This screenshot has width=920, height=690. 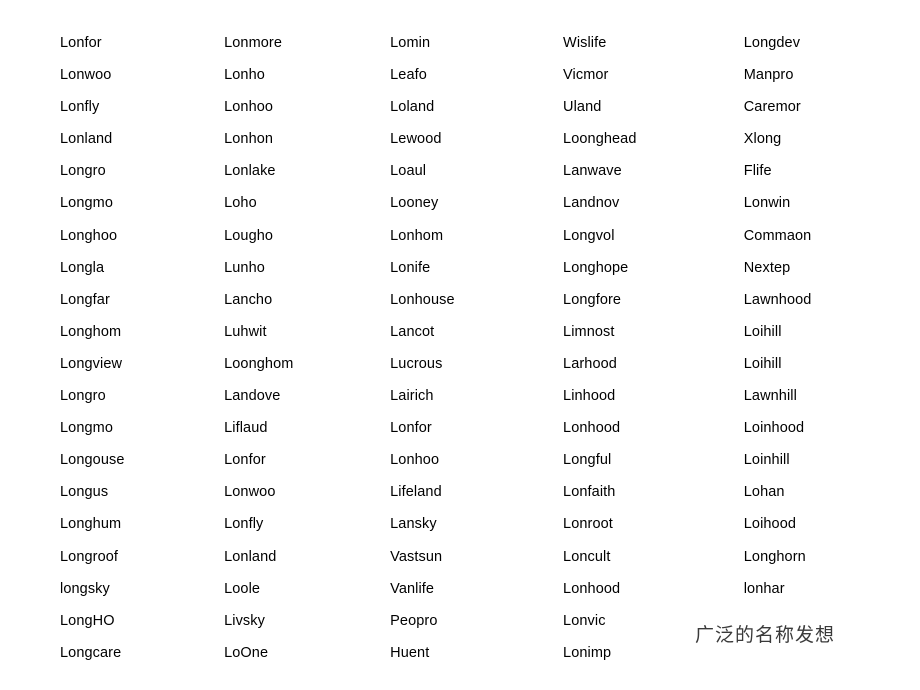 I want to click on name-item: Lonhouse, so click(x=422, y=299).